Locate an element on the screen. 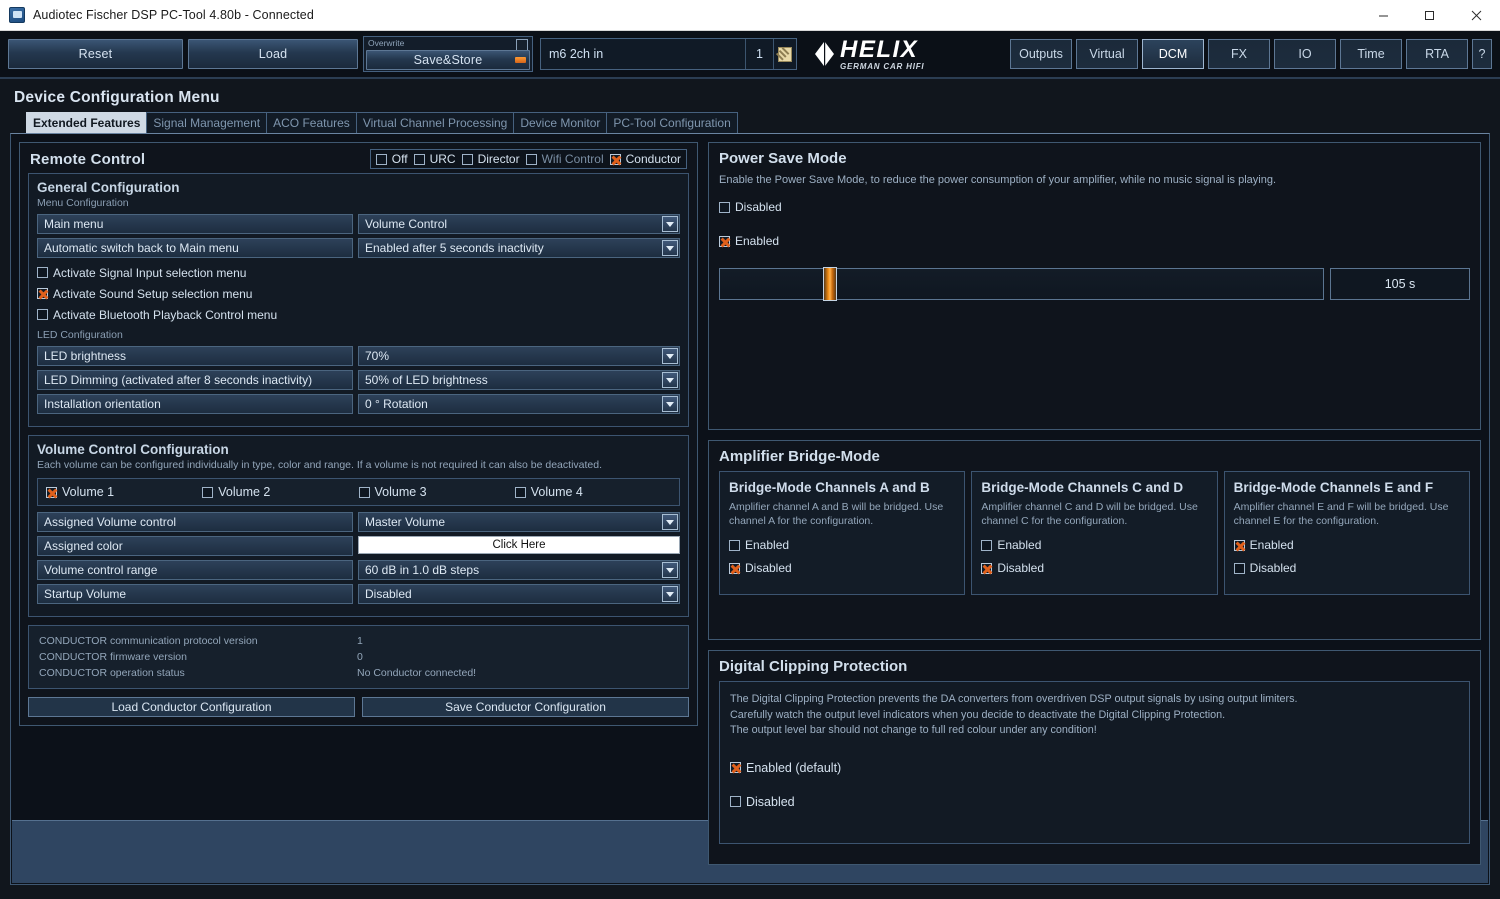 The image size is (1500, 899). general-config-0-value: Volume Control is located at coordinates (519, 224).